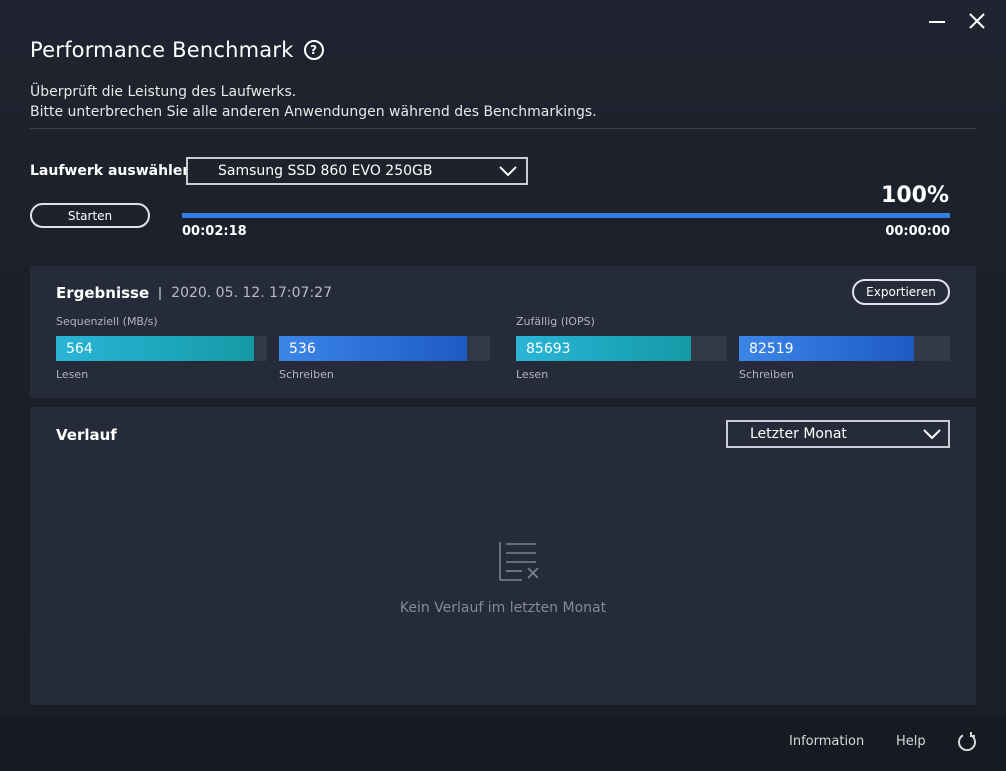 This screenshot has height=771, width=1006. What do you see at coordinates (911, 741) in the screenshot?
I see `help-link: Help` at bounding box center [911, 741].